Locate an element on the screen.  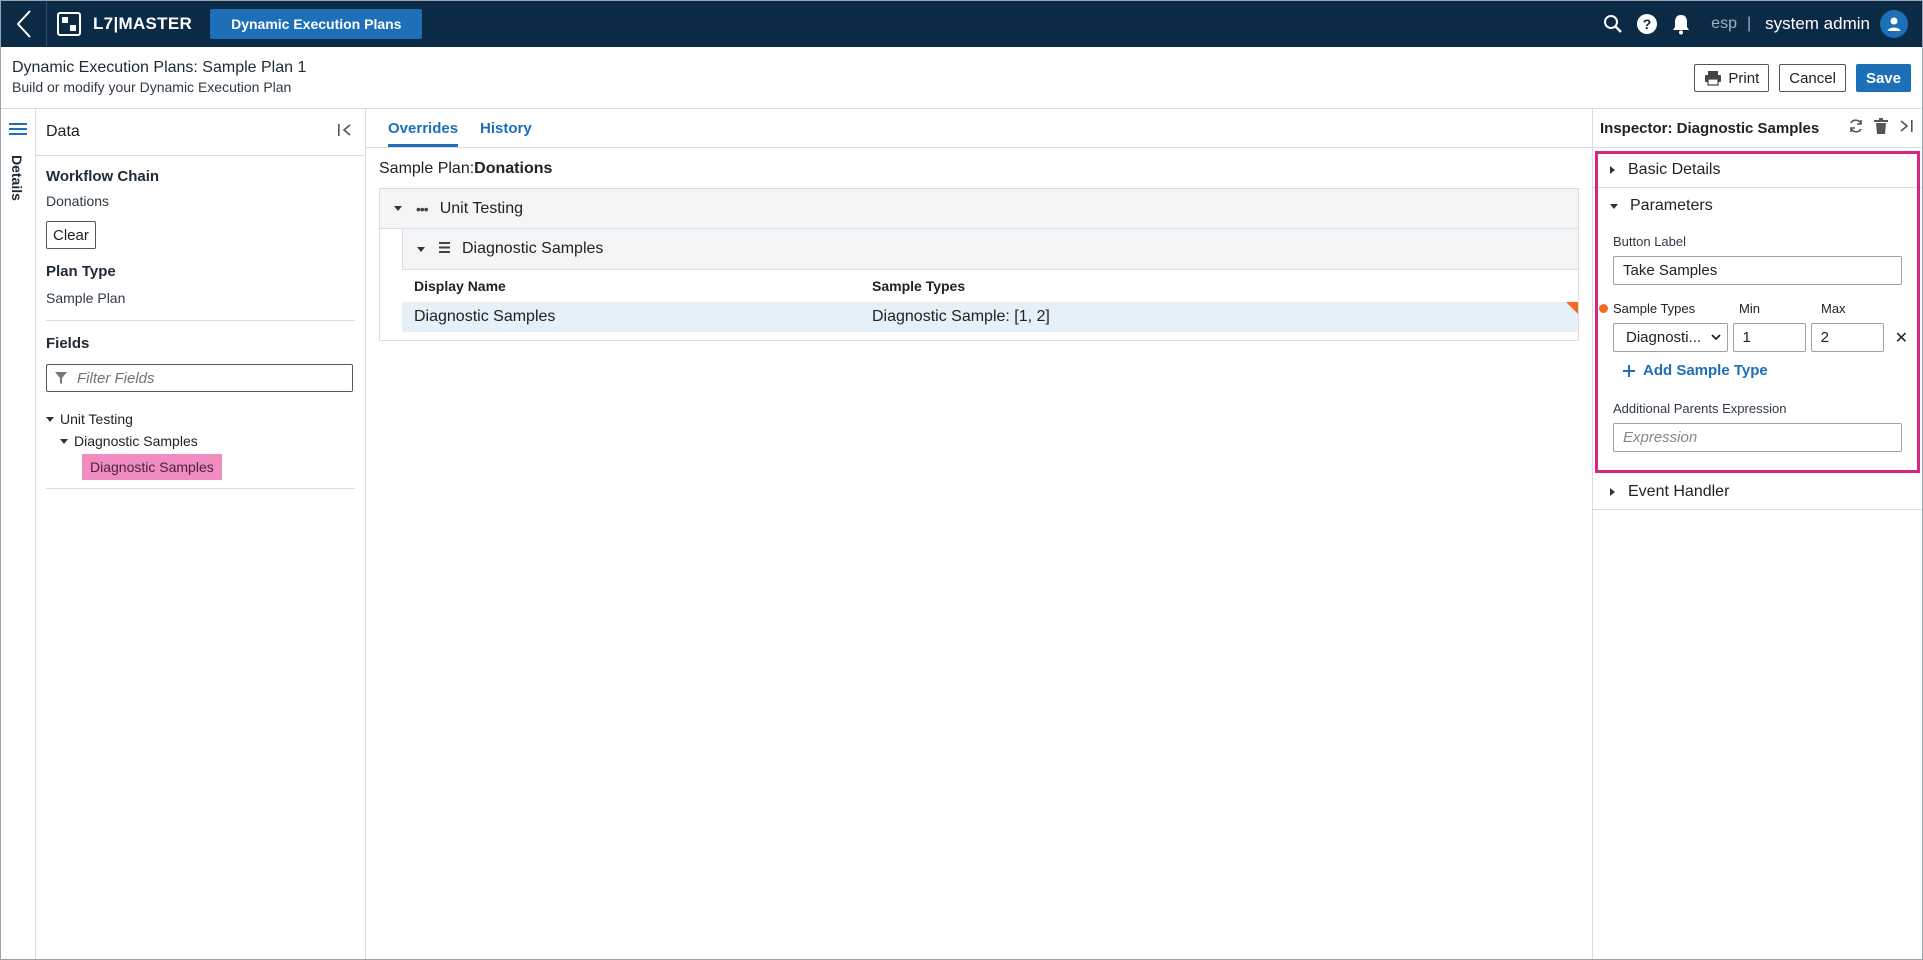
additional-parents-label: Additional Parents Expression is located at coordinates (1700, 408).